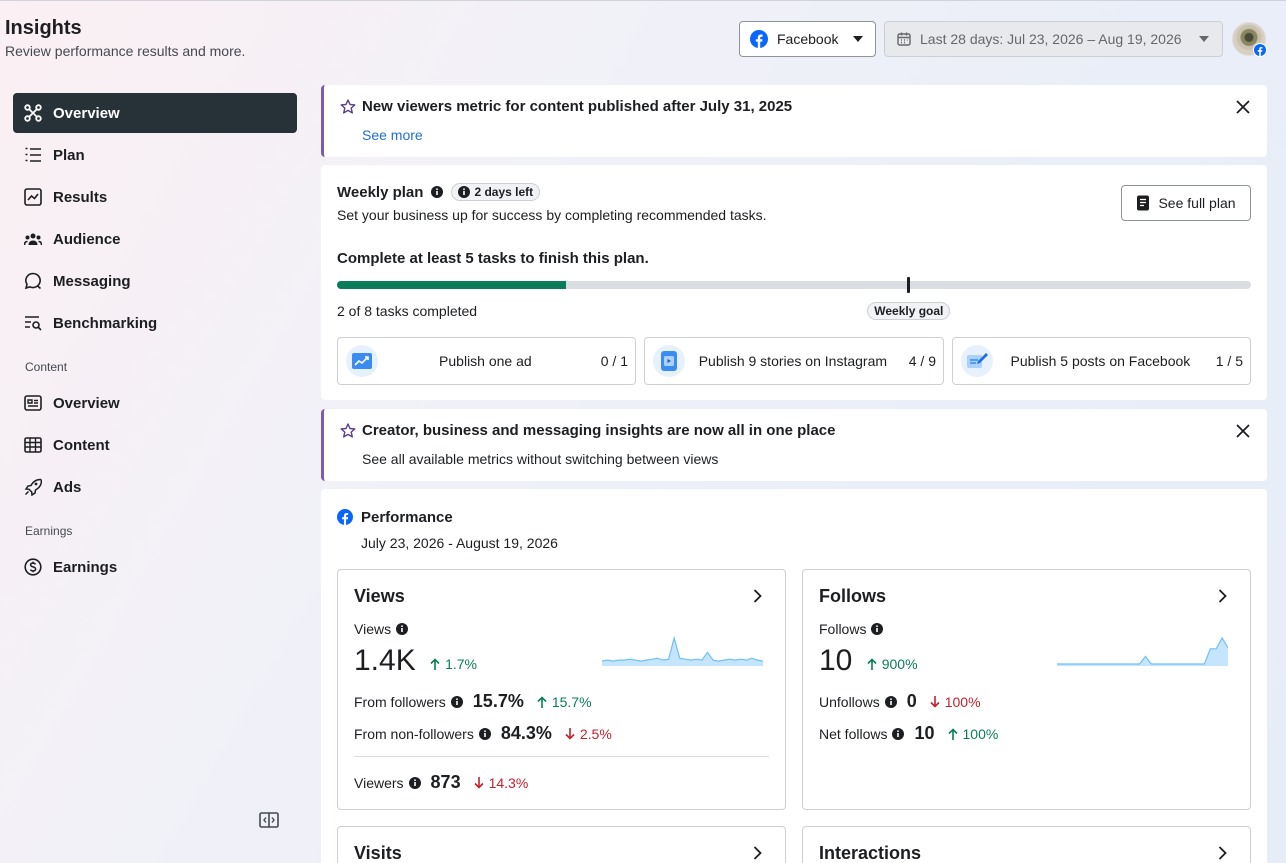 Image resolution: width=1286 pixels, height=863 pixels. What do you see at coordinates (595, 733) in the screenshot?
I see `from-nonfollowers-change-value: 2.5%` at bounding box center [595, 733].